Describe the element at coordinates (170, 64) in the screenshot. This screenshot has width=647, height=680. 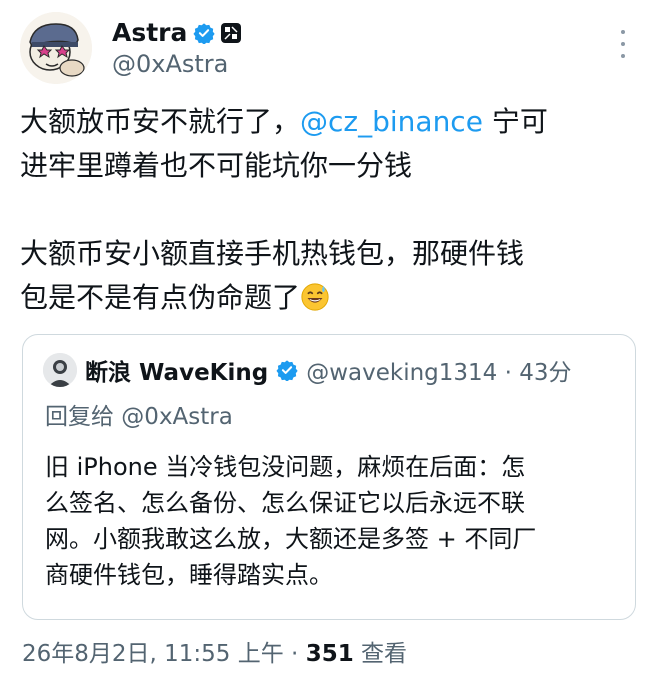
I see `author-handle: @0xAstra` at that location.